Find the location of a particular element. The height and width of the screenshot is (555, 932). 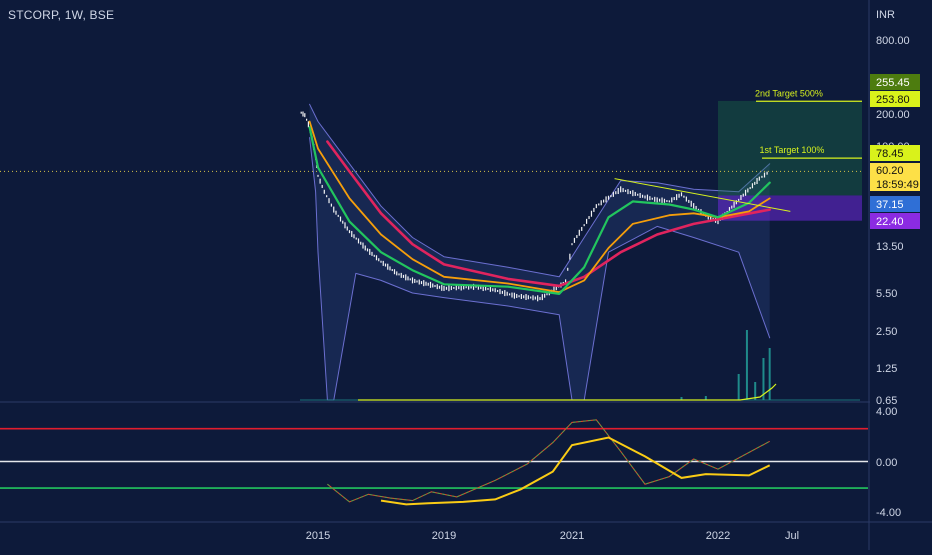

x-tick-label: 2022 is located at coordinates (718, 536).